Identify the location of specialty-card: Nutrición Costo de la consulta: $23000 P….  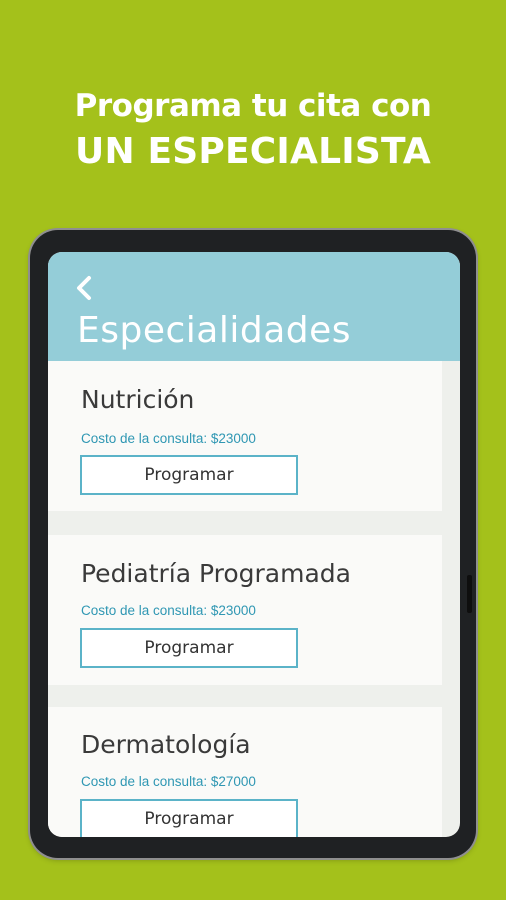
(245, 436).